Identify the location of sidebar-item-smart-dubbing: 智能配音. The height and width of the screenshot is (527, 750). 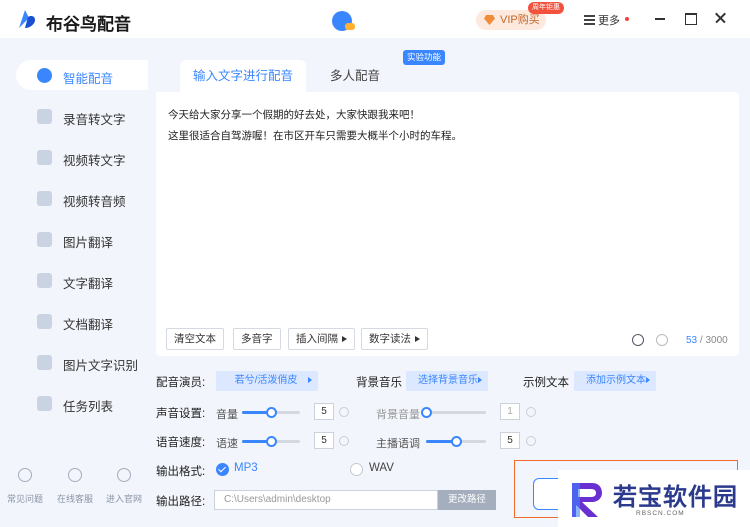
(82, 75).